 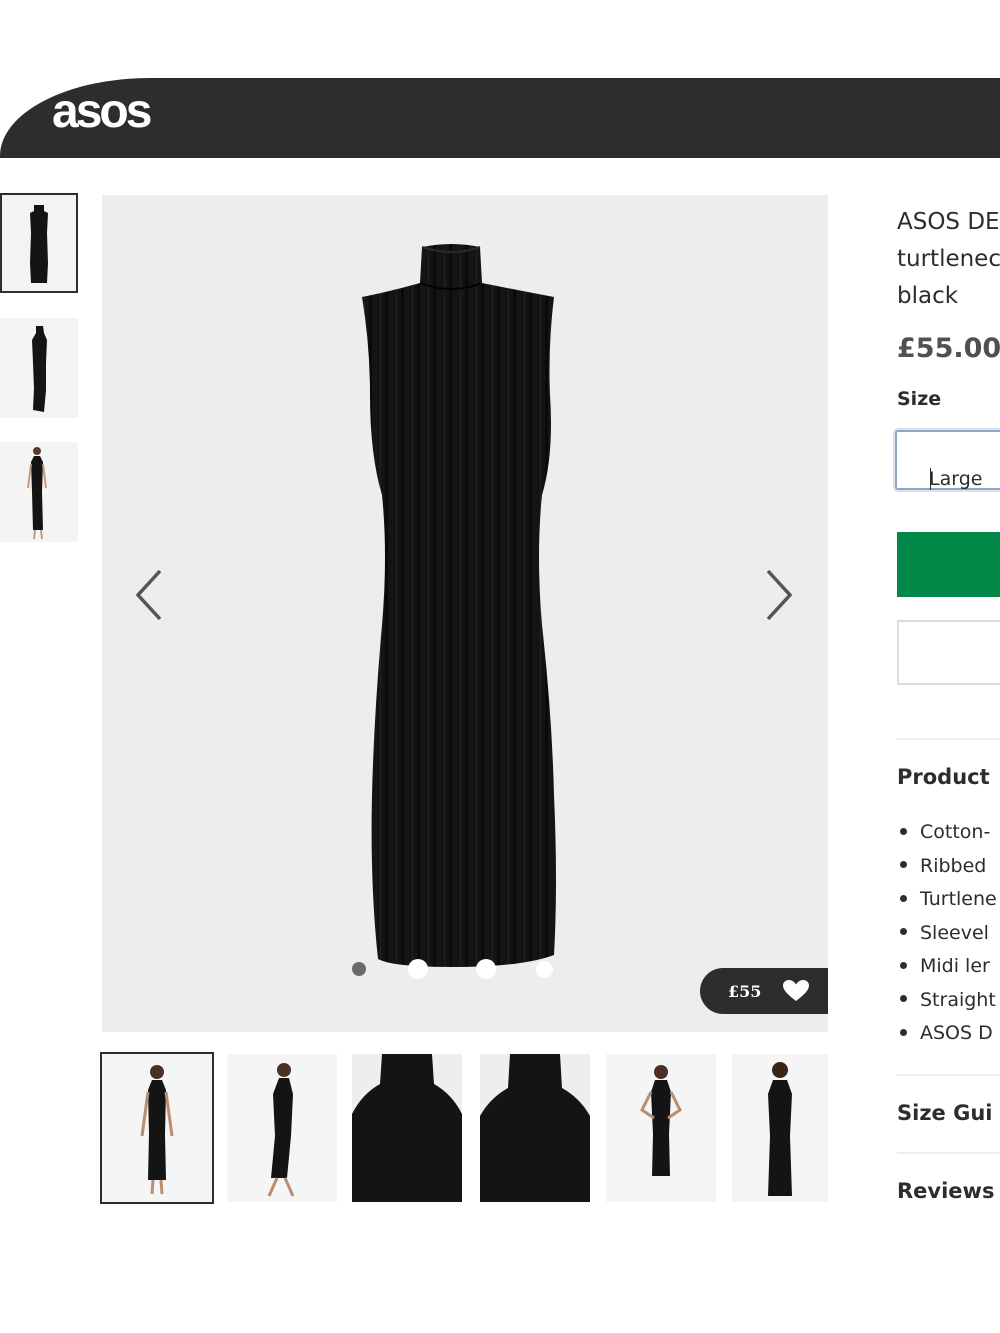 What do you see at coordinates (948, 867) in the screenshot?
I see `list-item: Ribbed` at bounding box center [948, 867].